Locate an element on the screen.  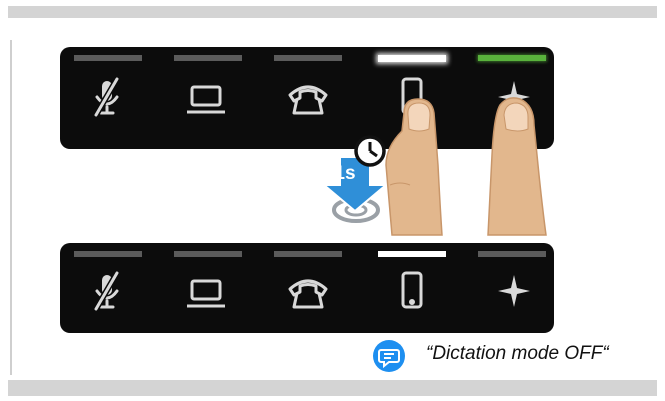
speech-bubble-icon is located at coordinates (389, 356).